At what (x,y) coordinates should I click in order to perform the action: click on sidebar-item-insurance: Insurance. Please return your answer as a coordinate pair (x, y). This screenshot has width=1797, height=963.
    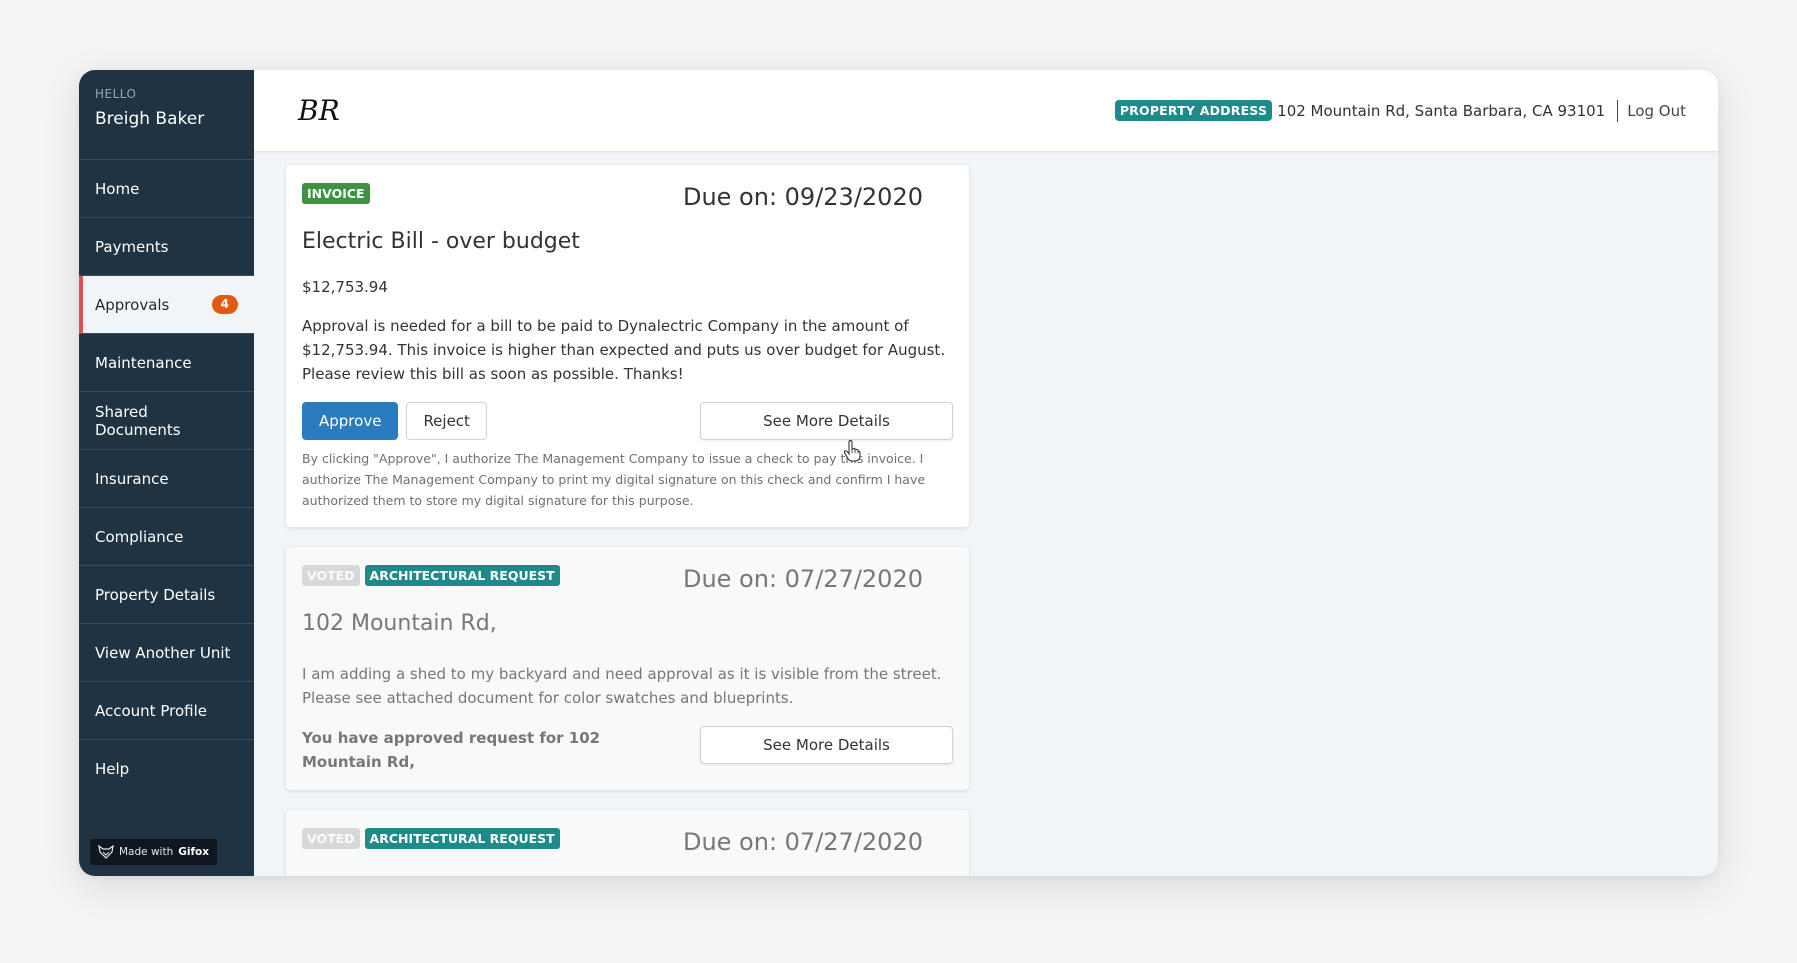
    Looking at the image, I should click on (166, 479).